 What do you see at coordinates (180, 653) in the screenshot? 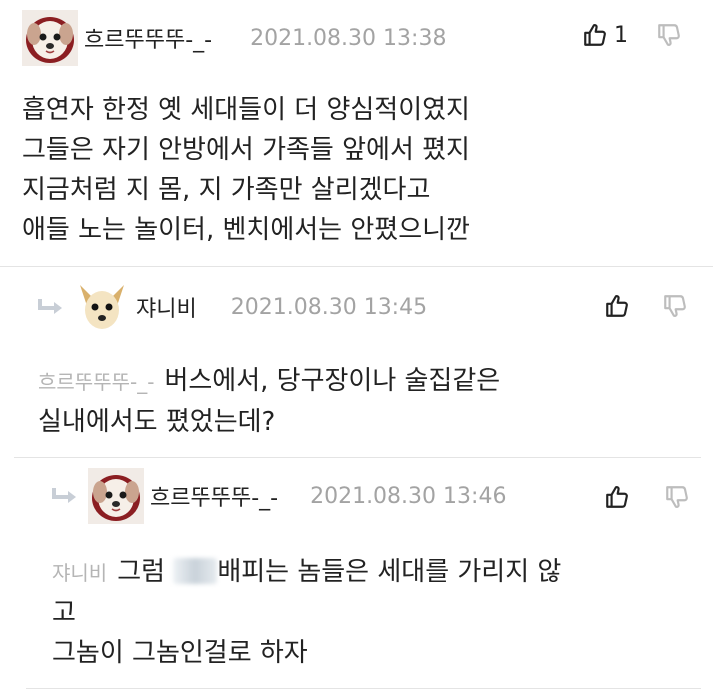
I see `comment-line: 그놈이 그놈인걸로 하자` at bounding box center [180, 653].